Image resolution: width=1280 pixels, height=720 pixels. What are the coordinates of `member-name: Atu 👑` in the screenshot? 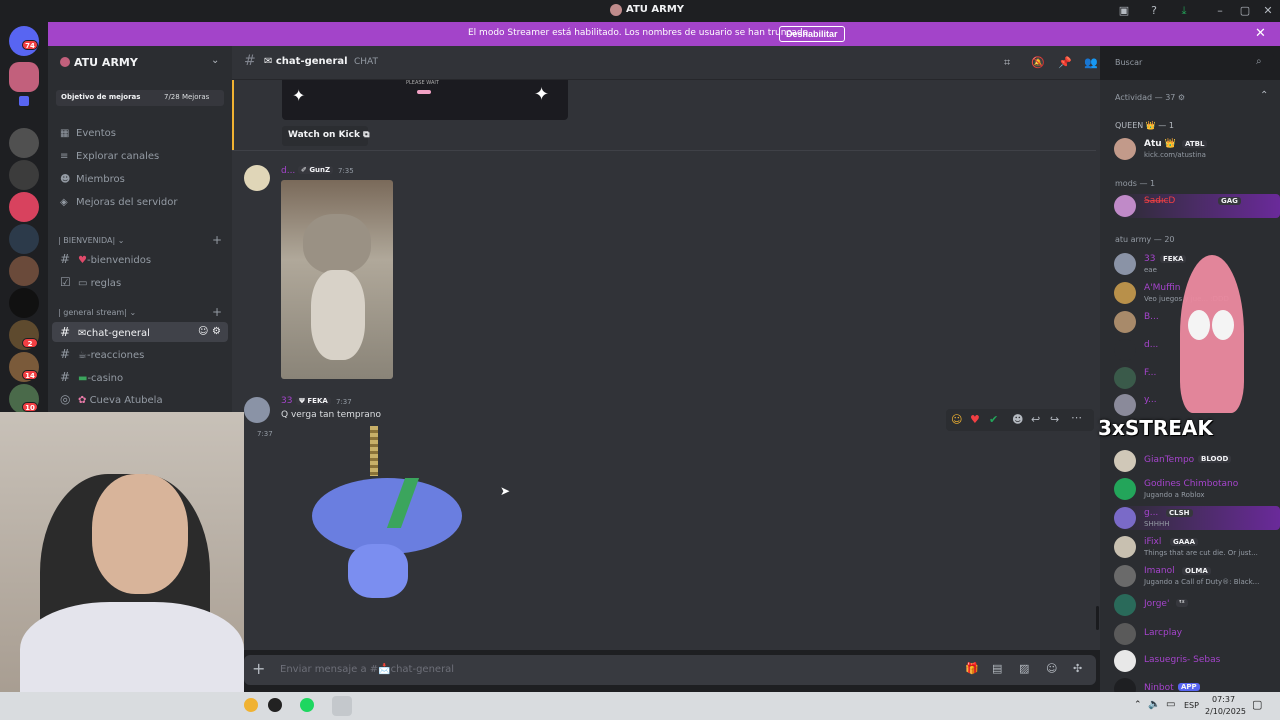 It's located at (1160, 144).